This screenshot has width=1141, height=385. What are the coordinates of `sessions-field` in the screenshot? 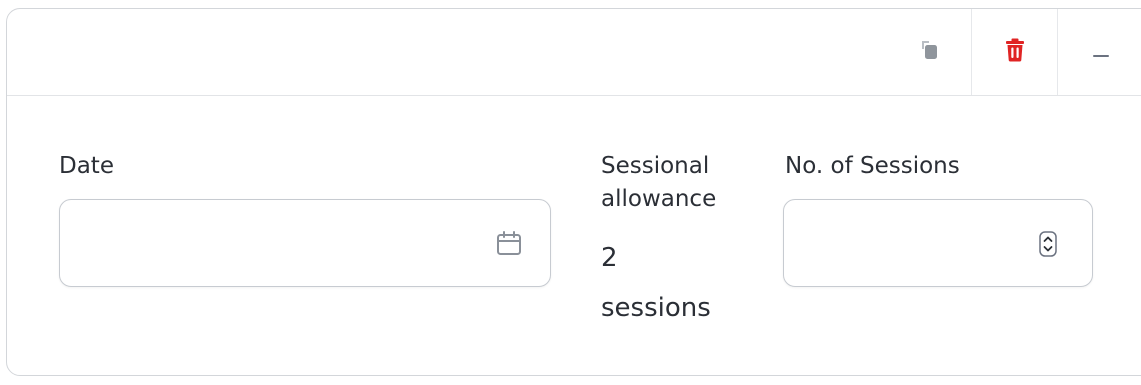 It's located at (938, 243).